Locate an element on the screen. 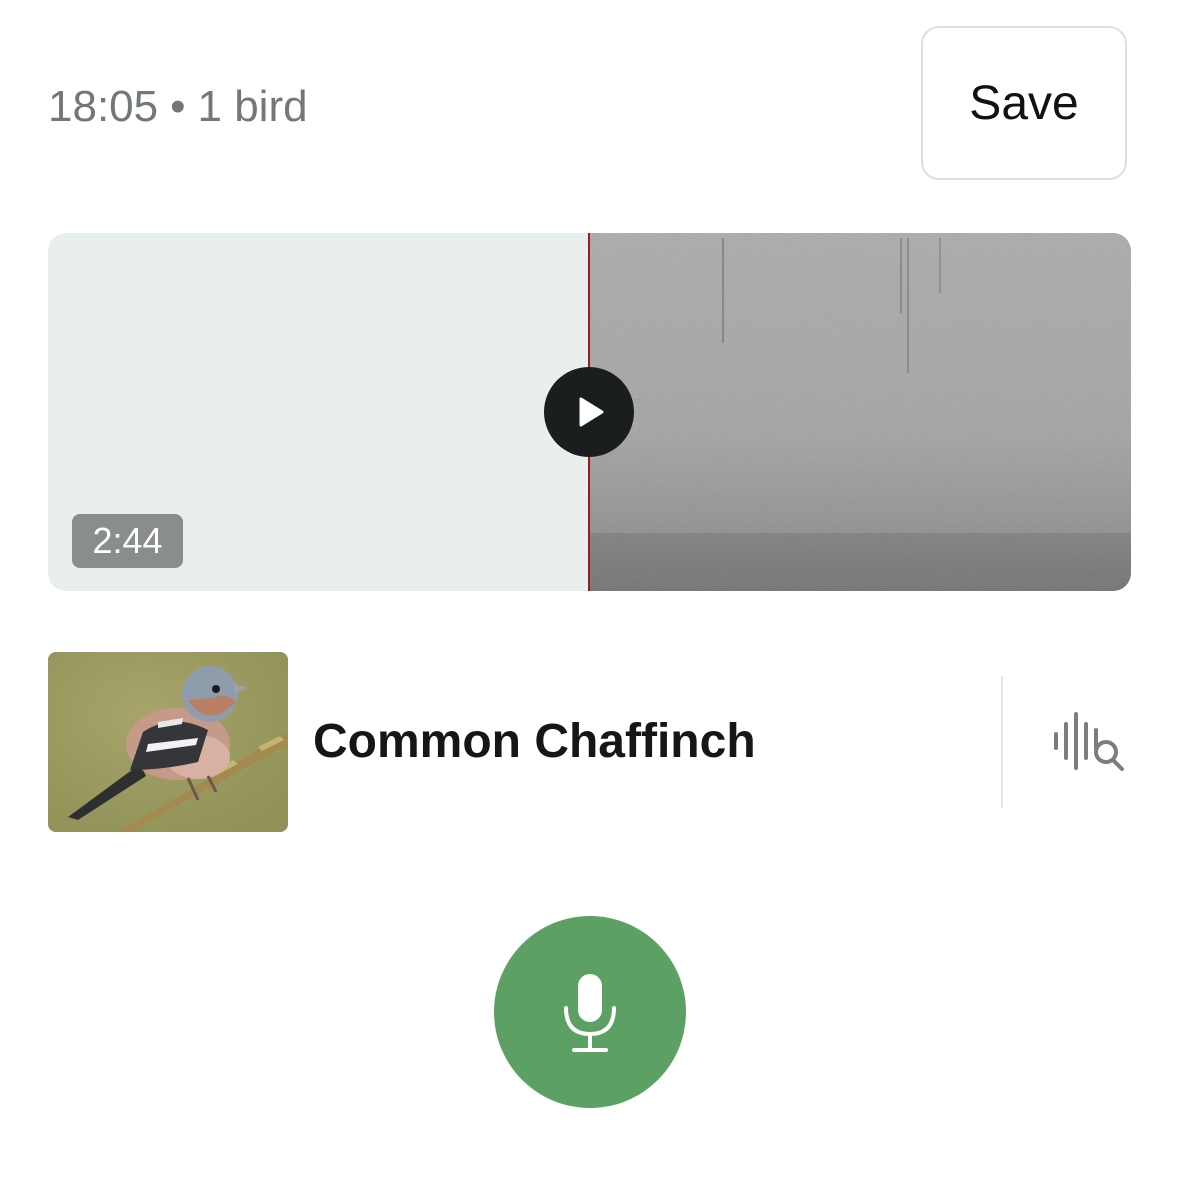  record-button is located at coordinates (590, 1012).